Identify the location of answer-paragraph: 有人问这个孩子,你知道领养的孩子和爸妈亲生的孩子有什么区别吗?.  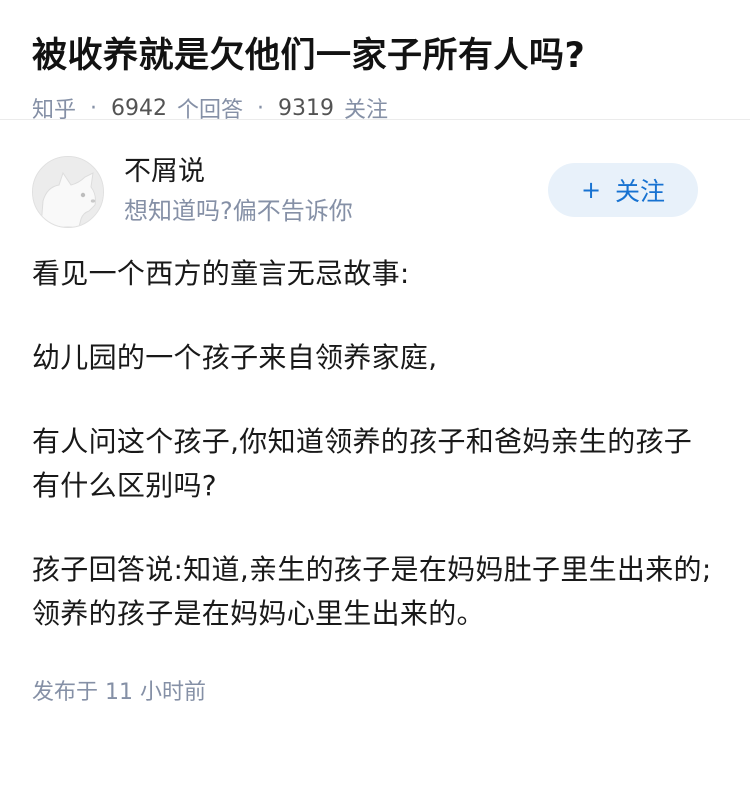
(362, 463).